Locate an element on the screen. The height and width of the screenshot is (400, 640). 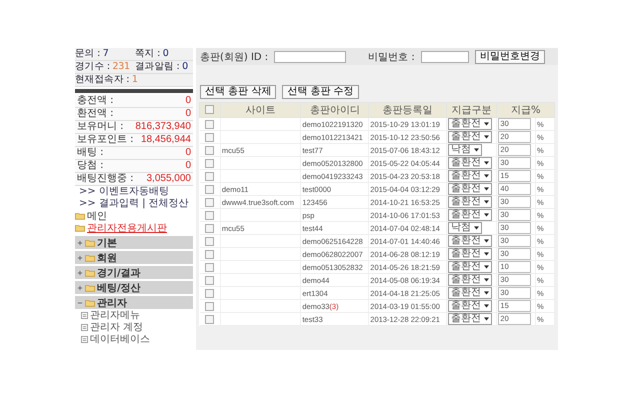
balance-label: 보유포인트 : is located at coordinates (105, 140).